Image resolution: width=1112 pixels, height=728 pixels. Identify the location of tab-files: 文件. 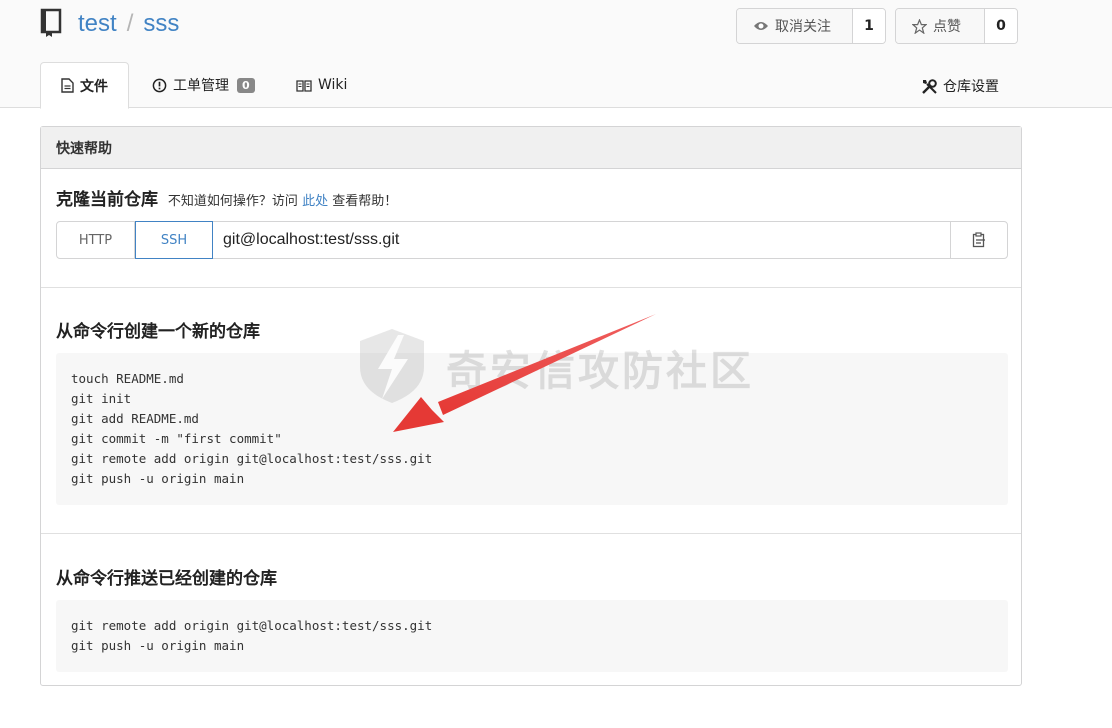
(84, 85).